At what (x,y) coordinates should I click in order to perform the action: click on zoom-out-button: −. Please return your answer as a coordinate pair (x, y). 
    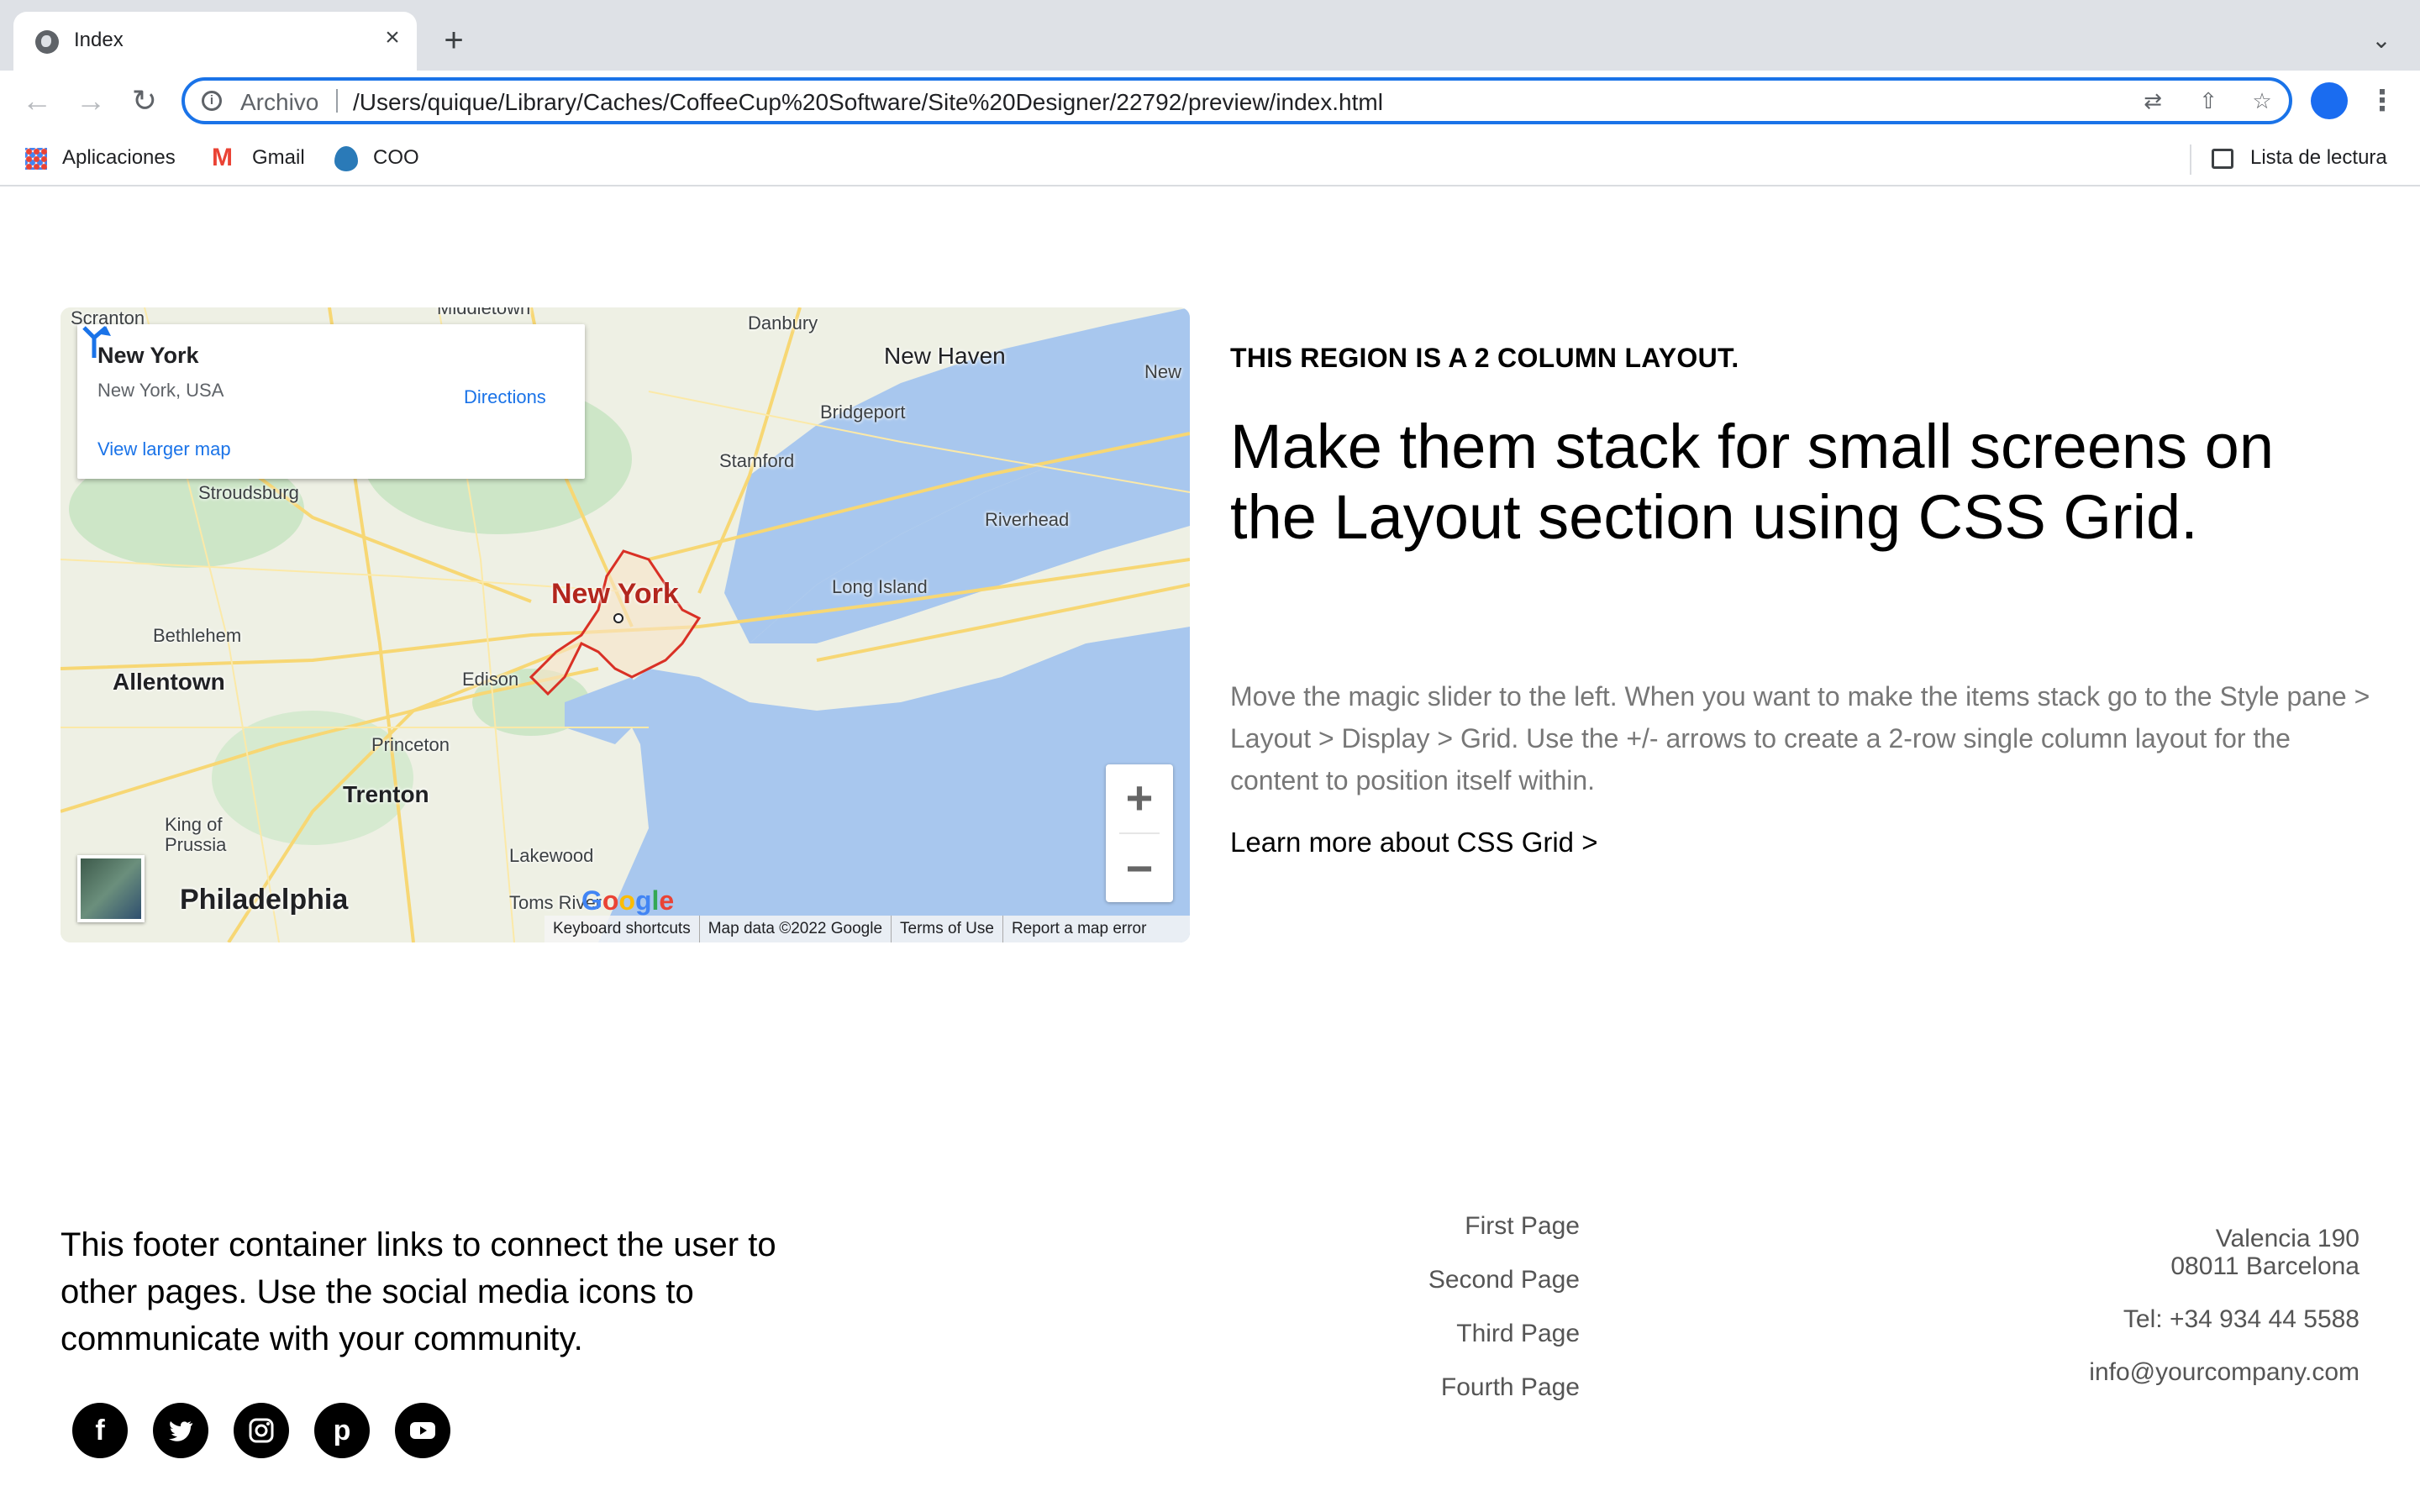
    Looking at the image, I should click on (1139, 868).